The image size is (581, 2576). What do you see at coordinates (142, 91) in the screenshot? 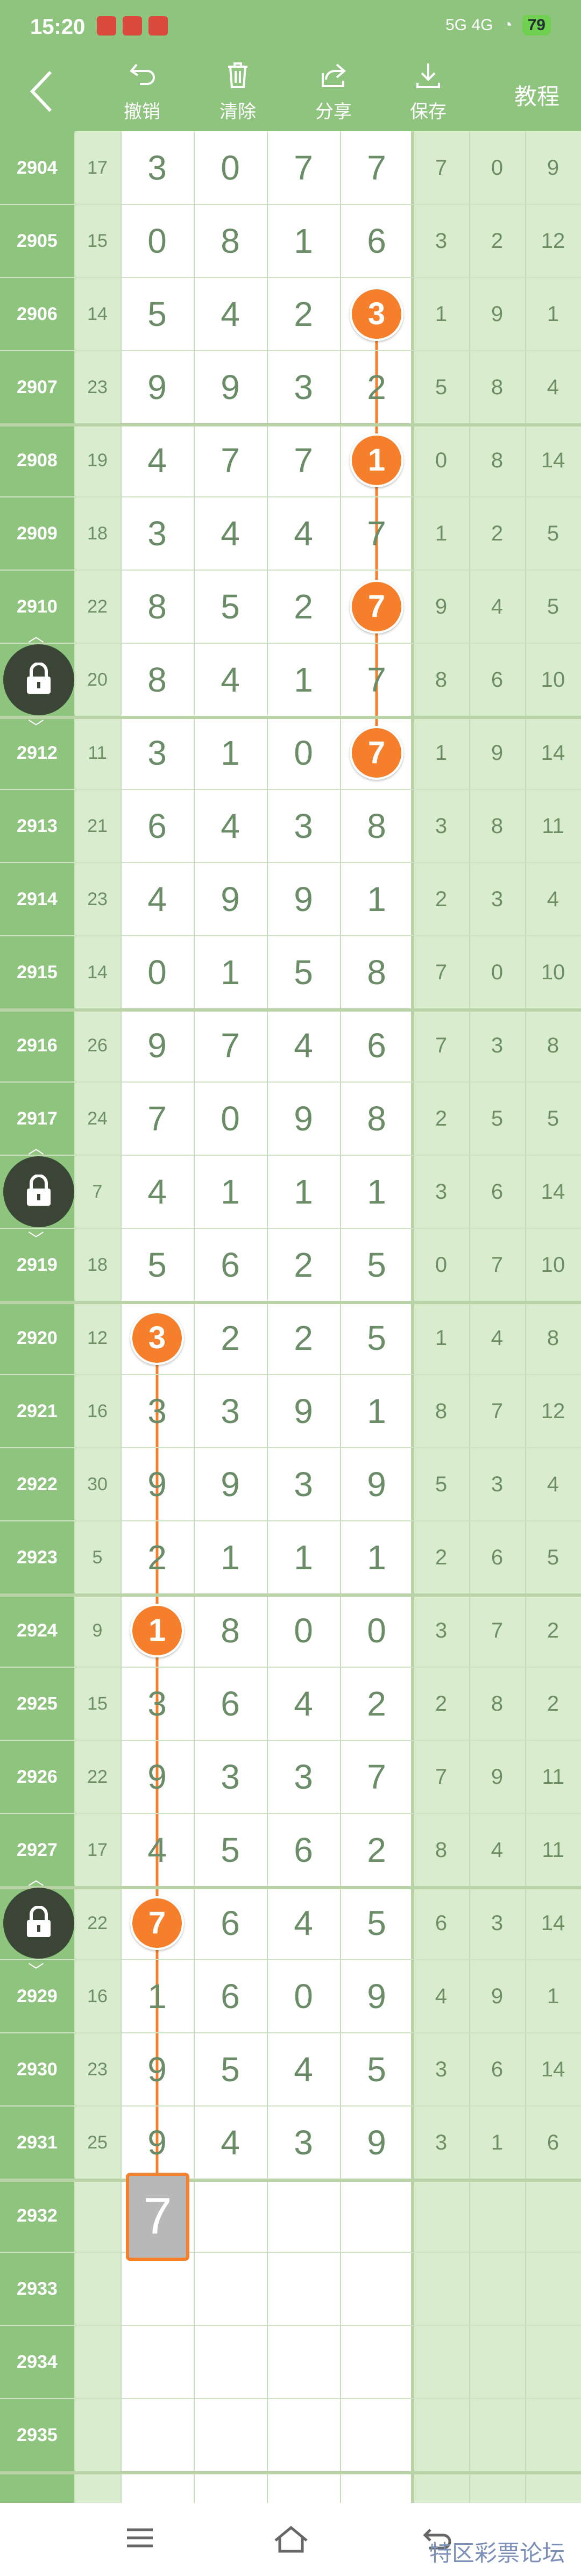
I see `undo-button: 撤销` at bounding box center [142, 91].